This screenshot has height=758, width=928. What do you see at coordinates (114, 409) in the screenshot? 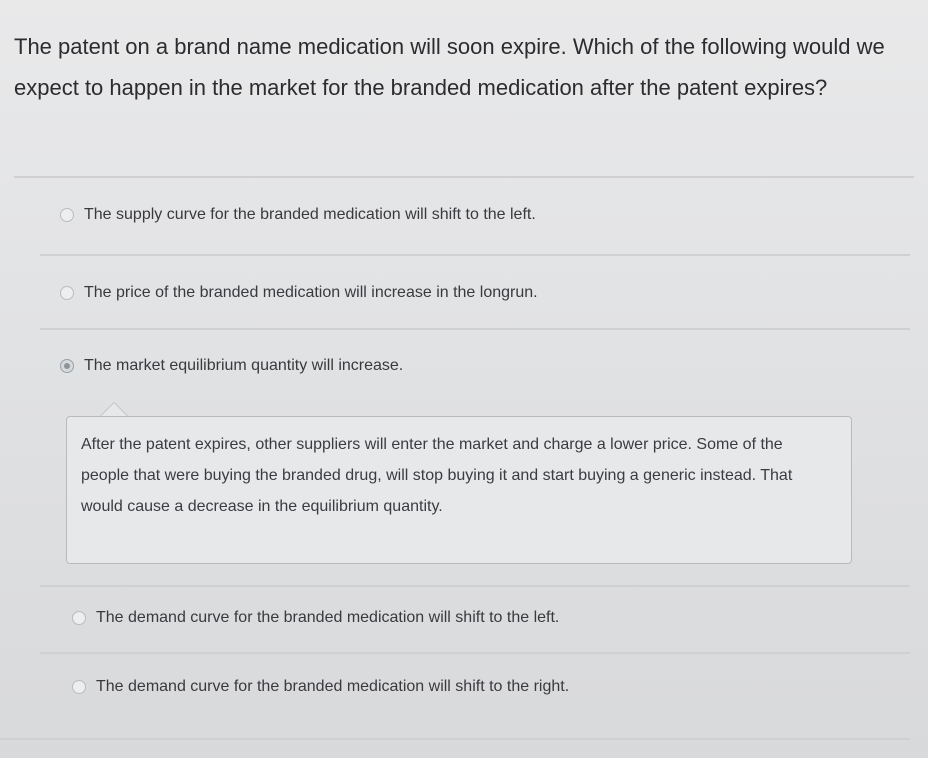
I see `feedback-pointer` at bounding box center [114, 409].